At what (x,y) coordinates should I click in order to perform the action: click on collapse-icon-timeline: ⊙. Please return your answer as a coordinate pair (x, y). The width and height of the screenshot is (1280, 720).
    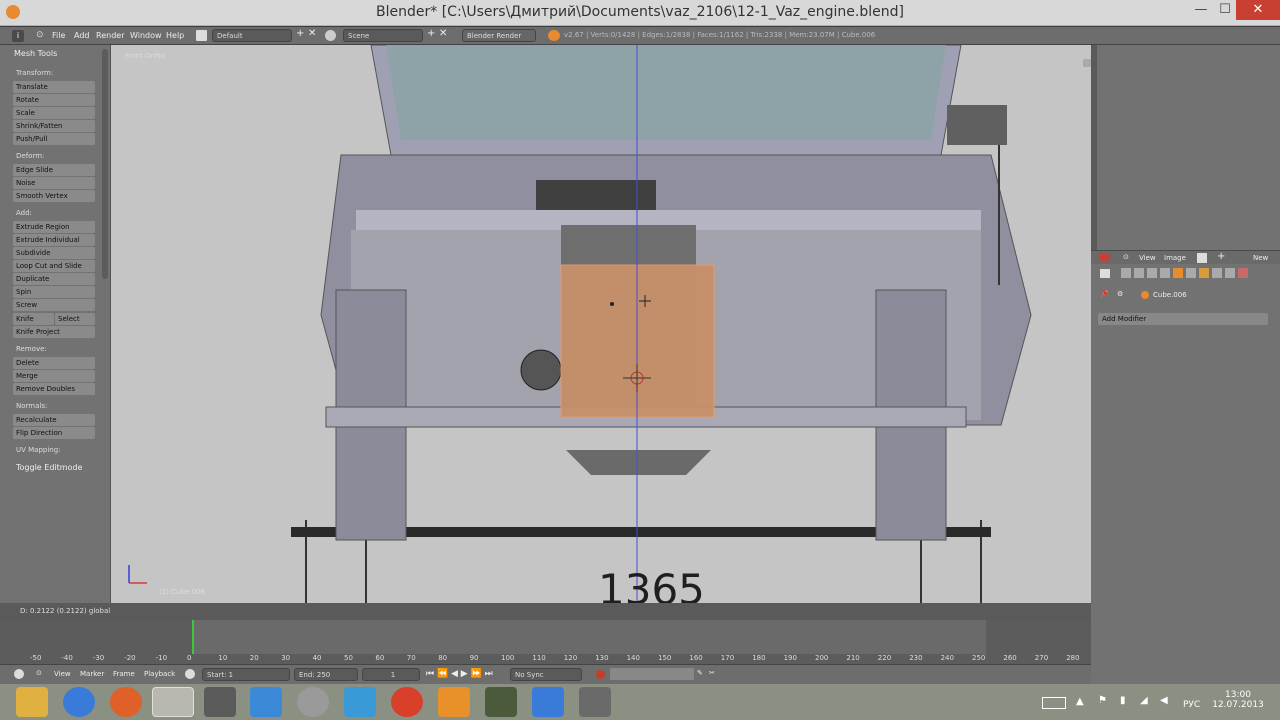
    Looking at the image, I should click on (39, 673).